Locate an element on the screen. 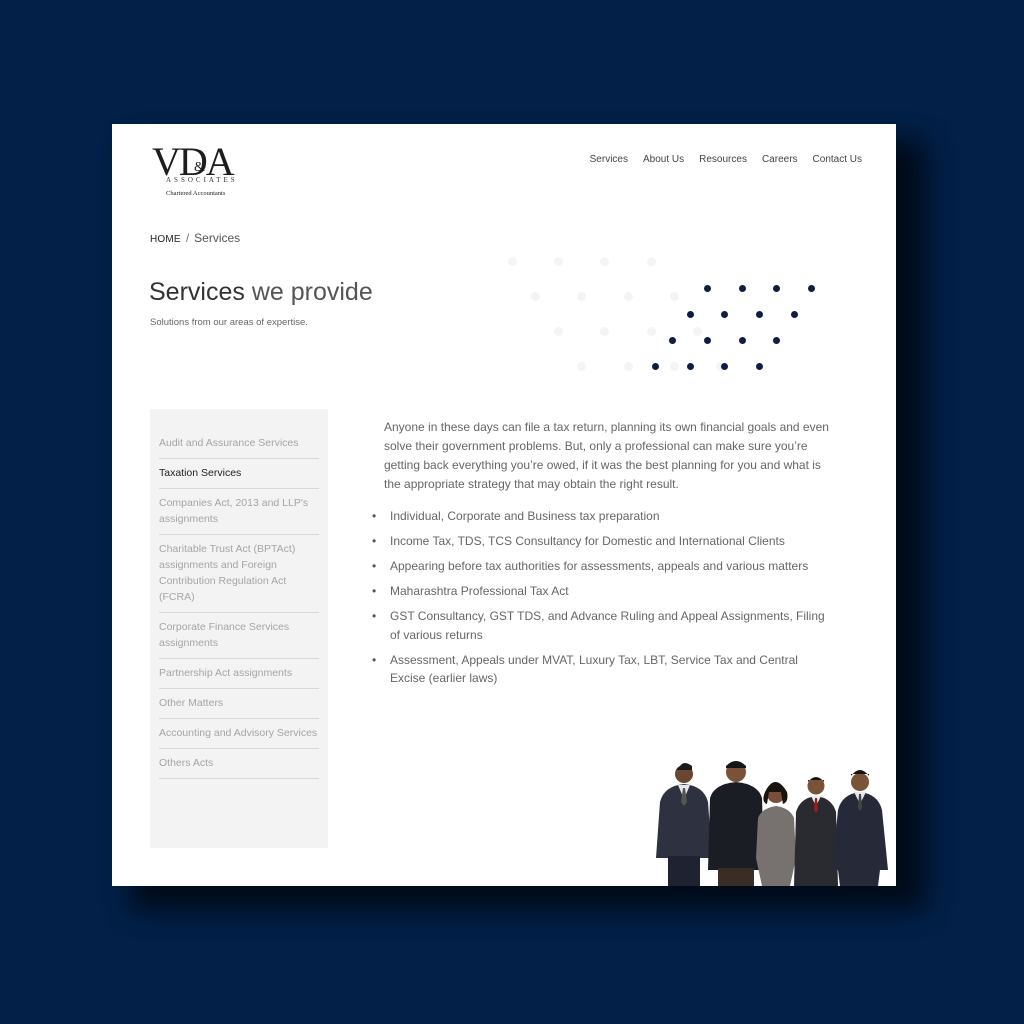 Image resolution: width=1024 pixels, height=1024 pixels. page-subtitle: Solutions from our areas of expertise. is located at coordinates (229, 322).